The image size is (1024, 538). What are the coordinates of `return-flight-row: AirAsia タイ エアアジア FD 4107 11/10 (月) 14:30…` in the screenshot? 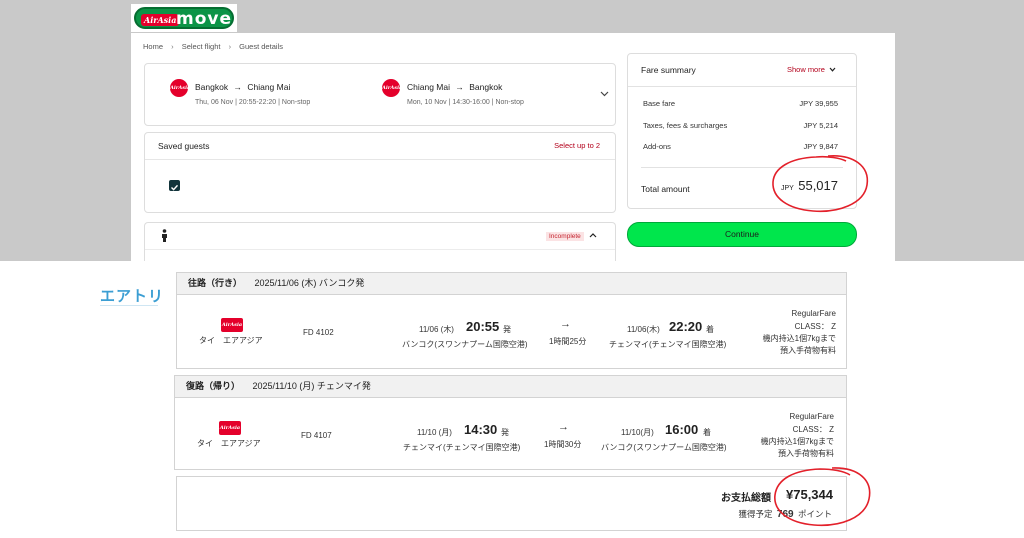 It's located at (510, 434).